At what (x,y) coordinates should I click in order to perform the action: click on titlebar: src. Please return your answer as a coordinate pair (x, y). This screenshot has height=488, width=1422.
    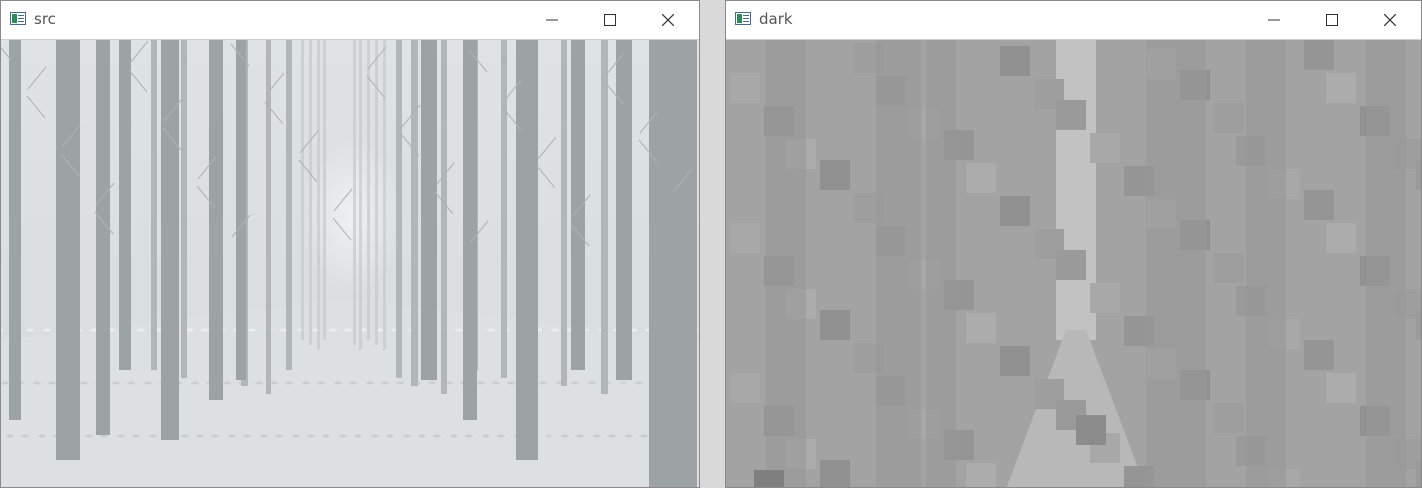
    Looking at the image, I should click on (350, 20).